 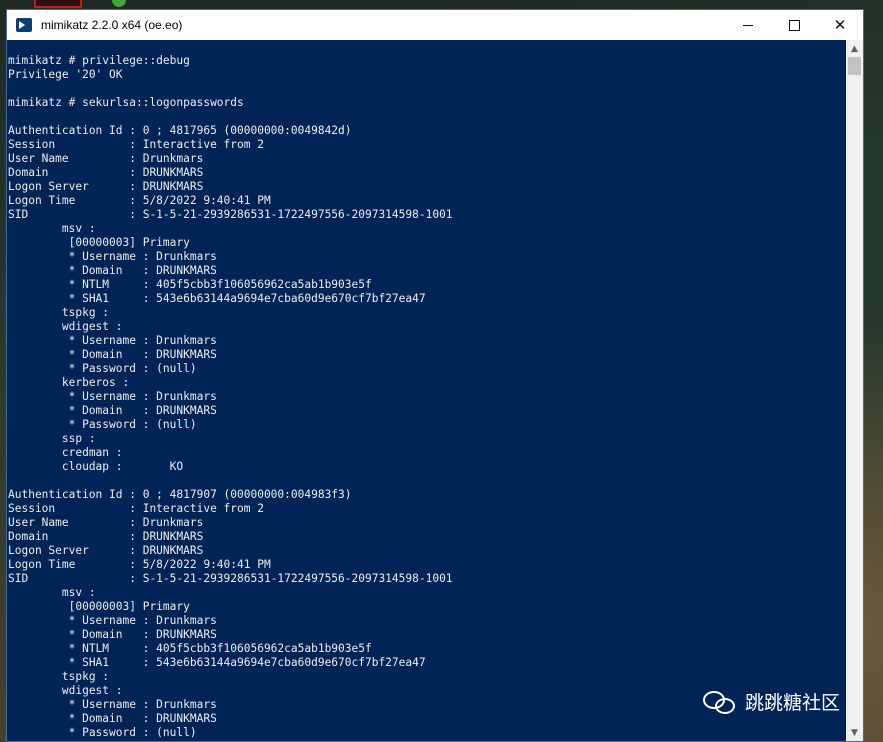 What do you see at coordinates (854, 48) in the screenshot?
I see `scroll-up-arrow-icon: ▲` at bounding box center [854, 48].